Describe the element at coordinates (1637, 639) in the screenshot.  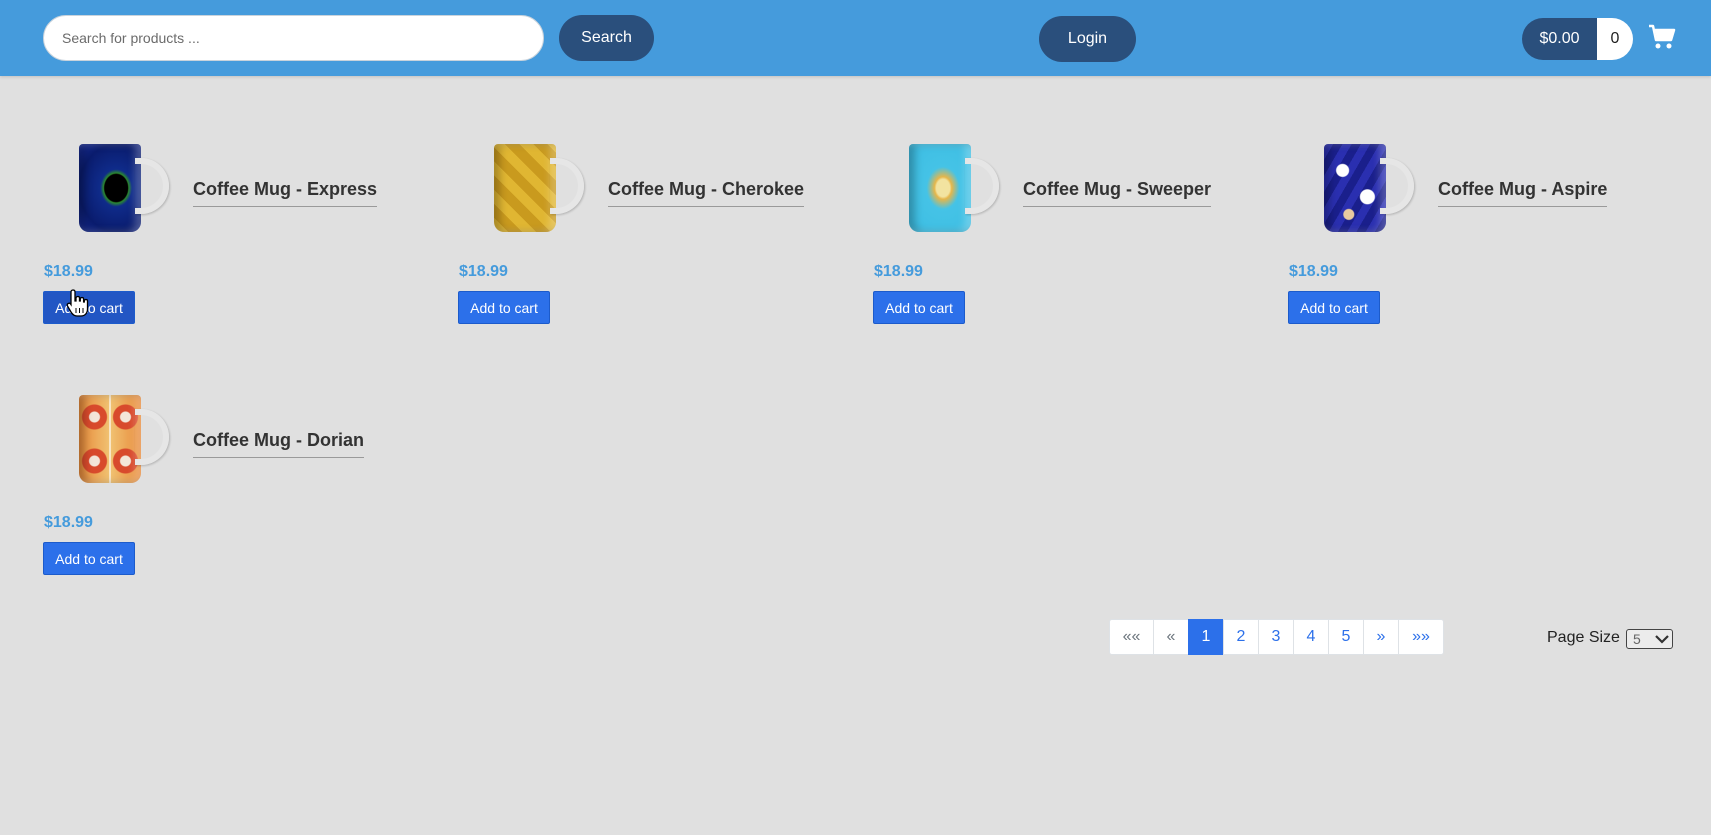
I see `page-size-value: 5` at that location.